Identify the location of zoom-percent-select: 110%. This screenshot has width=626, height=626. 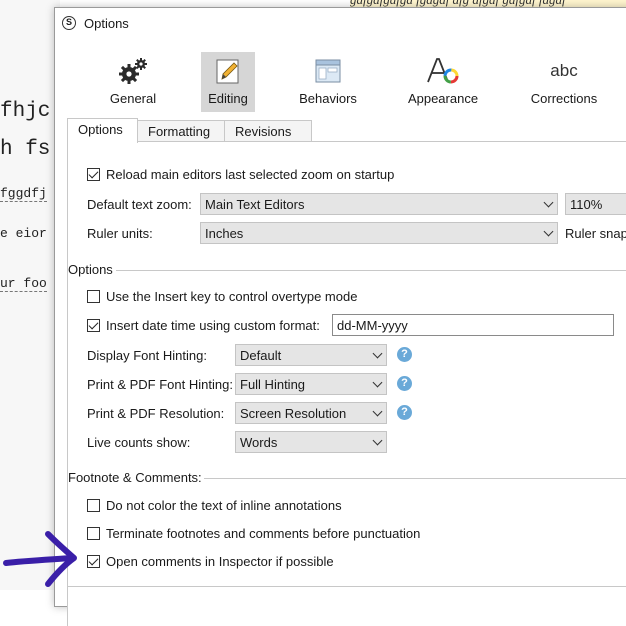
(595, 204).